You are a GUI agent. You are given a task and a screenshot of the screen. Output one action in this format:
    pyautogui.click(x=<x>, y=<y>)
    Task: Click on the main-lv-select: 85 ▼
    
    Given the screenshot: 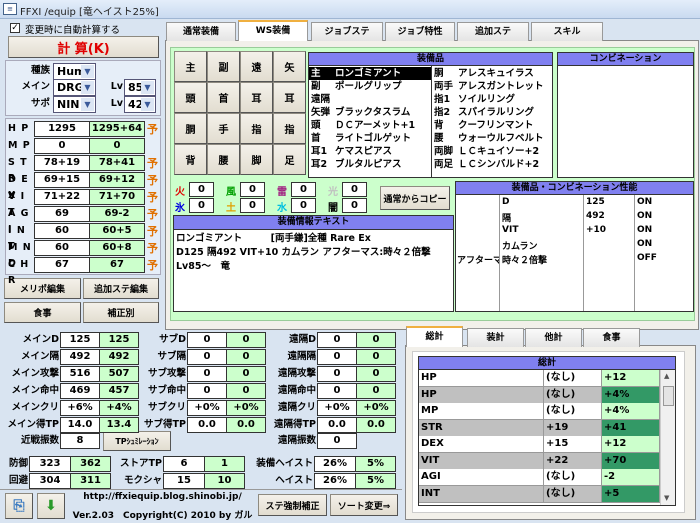 What is the action you would take?
    pyautogui.click(x=140, y=87)
    